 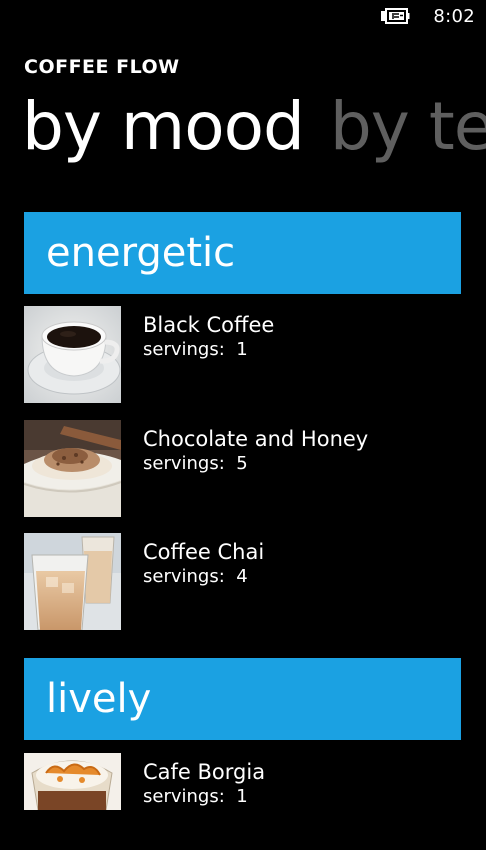 What do you see at coordinates (395, 16) in the screenshot?
I see `battery-charging-icon` at bounding box center [395, 16].